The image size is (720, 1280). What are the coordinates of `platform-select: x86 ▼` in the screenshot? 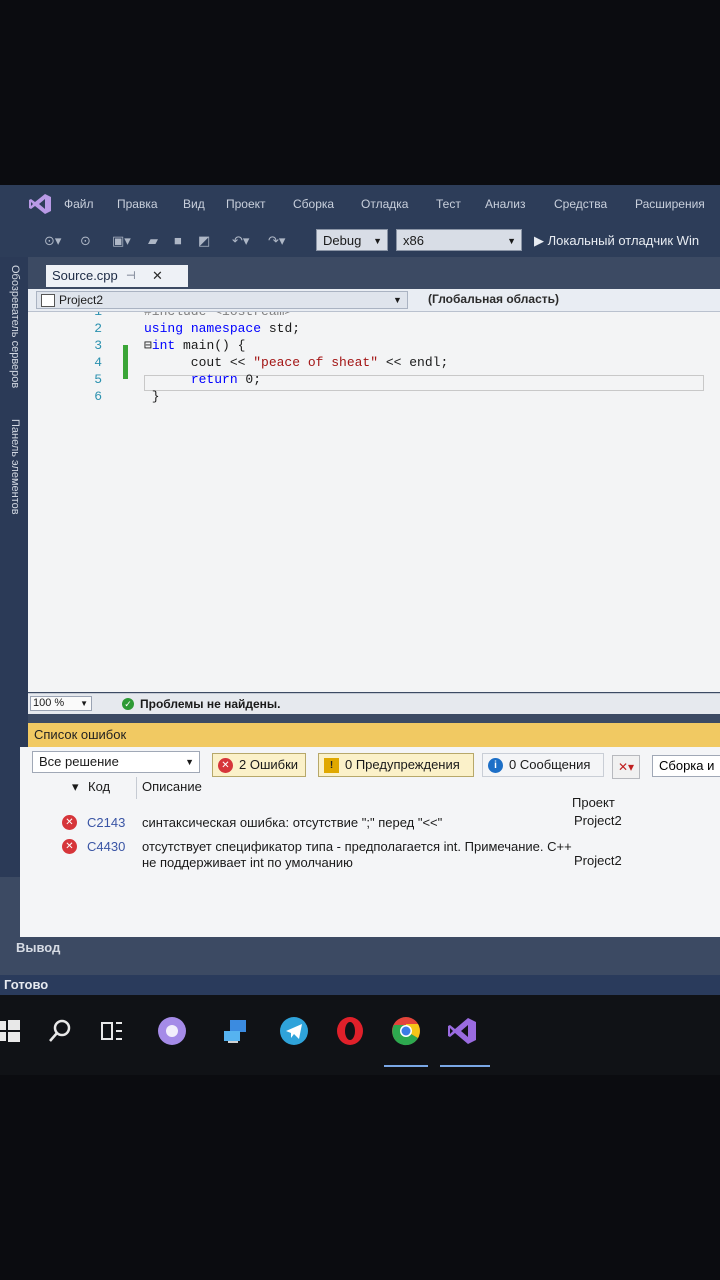 It's located at (459, 240).